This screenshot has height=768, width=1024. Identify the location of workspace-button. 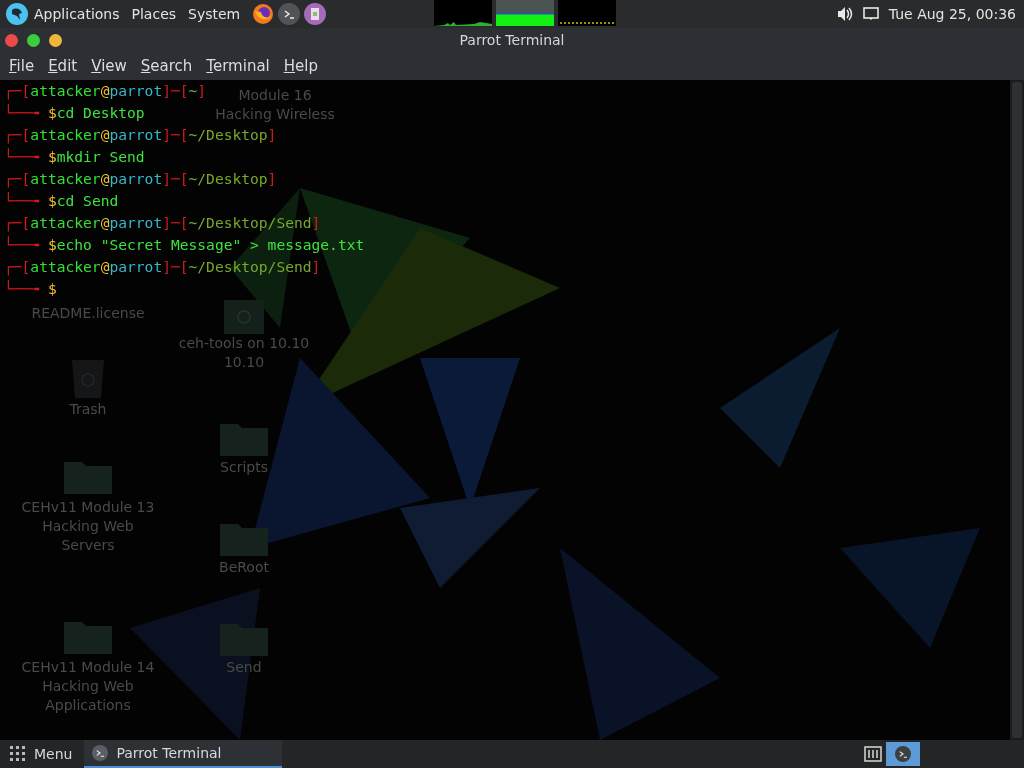
(903, 754).